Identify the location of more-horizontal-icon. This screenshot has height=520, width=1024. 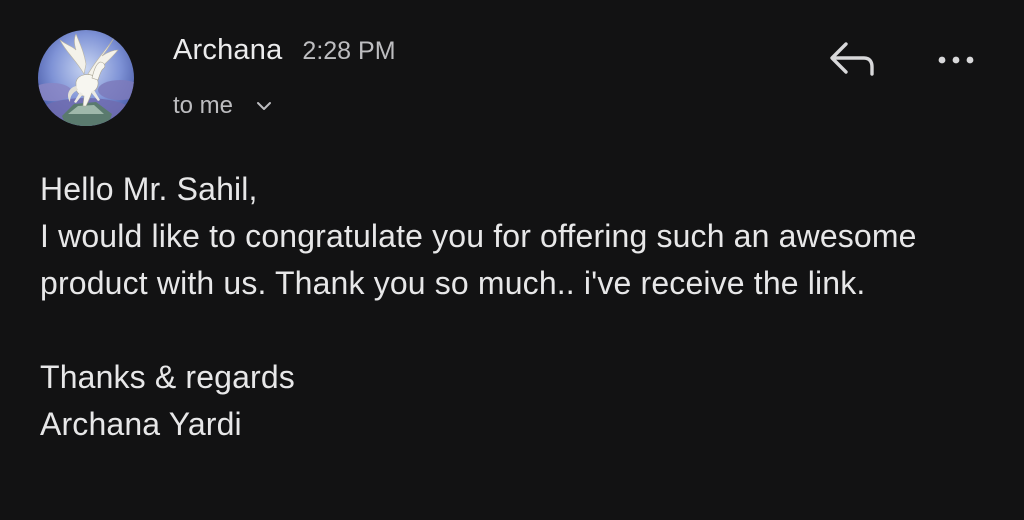
(956, 60).